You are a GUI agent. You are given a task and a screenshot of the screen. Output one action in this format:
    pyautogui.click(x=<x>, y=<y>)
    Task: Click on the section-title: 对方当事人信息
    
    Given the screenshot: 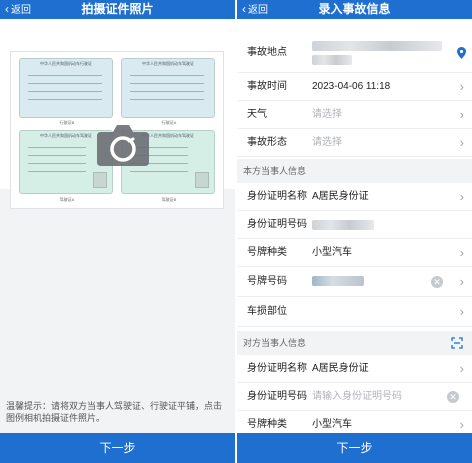 What is the action you would take?
    pyautogui.click(x=275, y=343)
    